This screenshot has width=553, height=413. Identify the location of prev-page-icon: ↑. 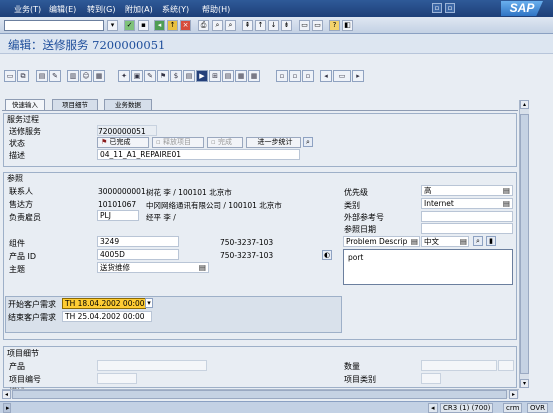
(260, 25).